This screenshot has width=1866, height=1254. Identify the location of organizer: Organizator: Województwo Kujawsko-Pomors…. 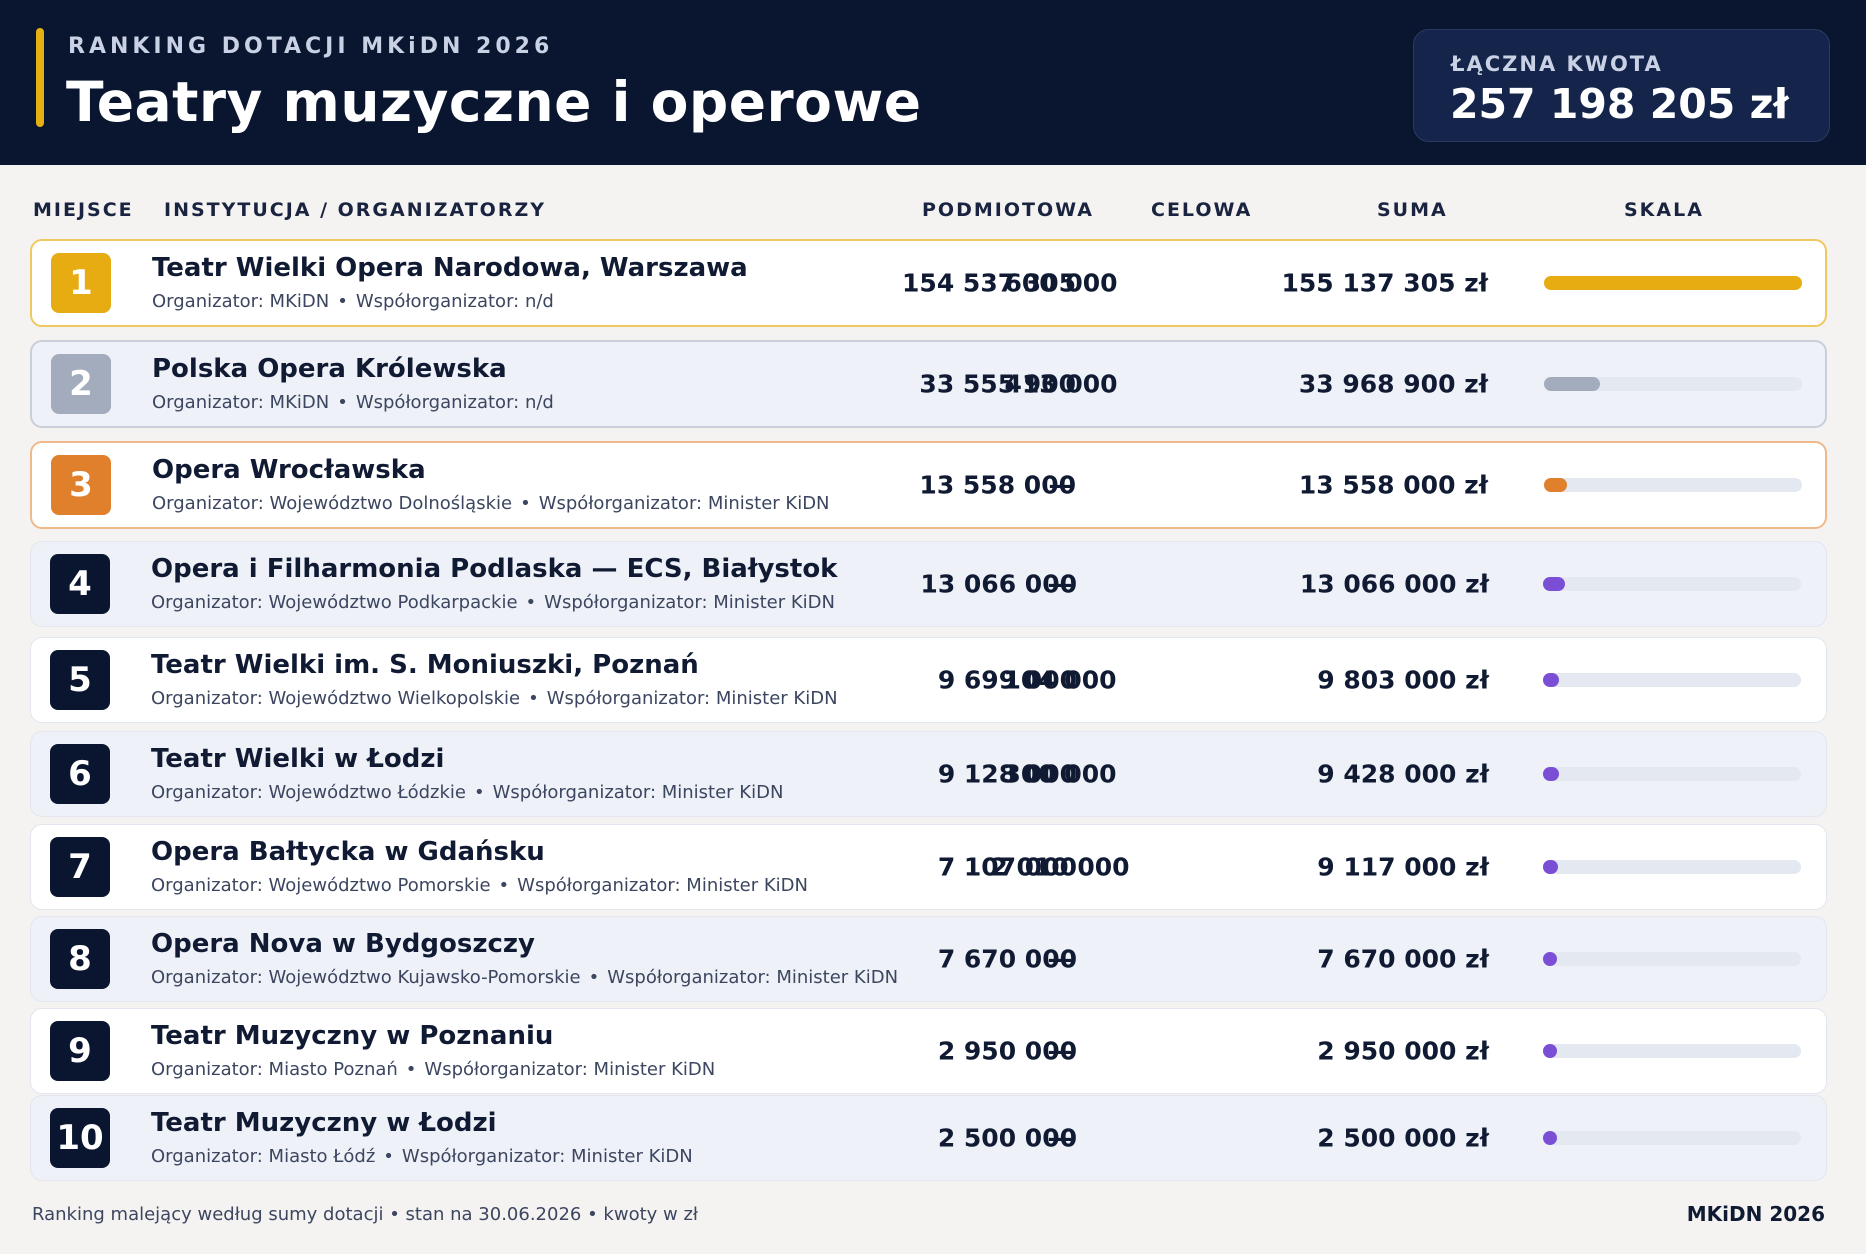
(366, 977).